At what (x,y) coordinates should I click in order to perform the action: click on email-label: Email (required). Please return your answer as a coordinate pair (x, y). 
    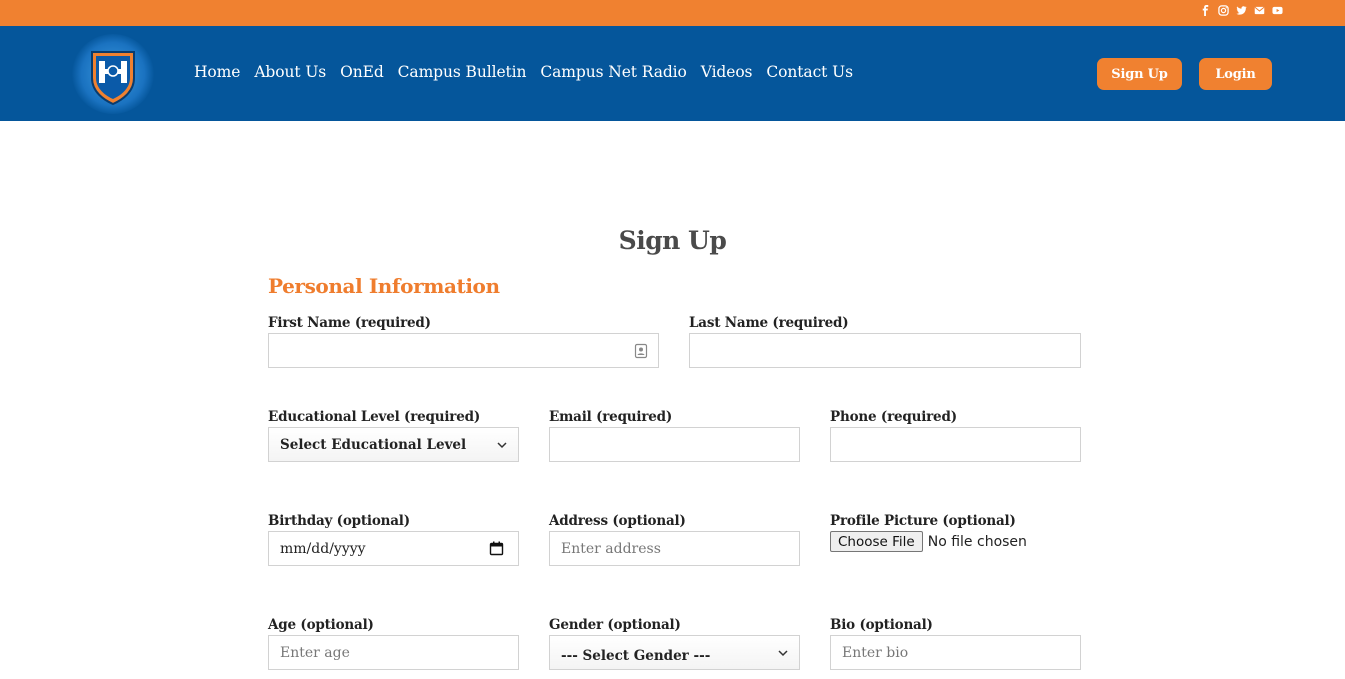
    Looking at the image, I should click on (611, 417).